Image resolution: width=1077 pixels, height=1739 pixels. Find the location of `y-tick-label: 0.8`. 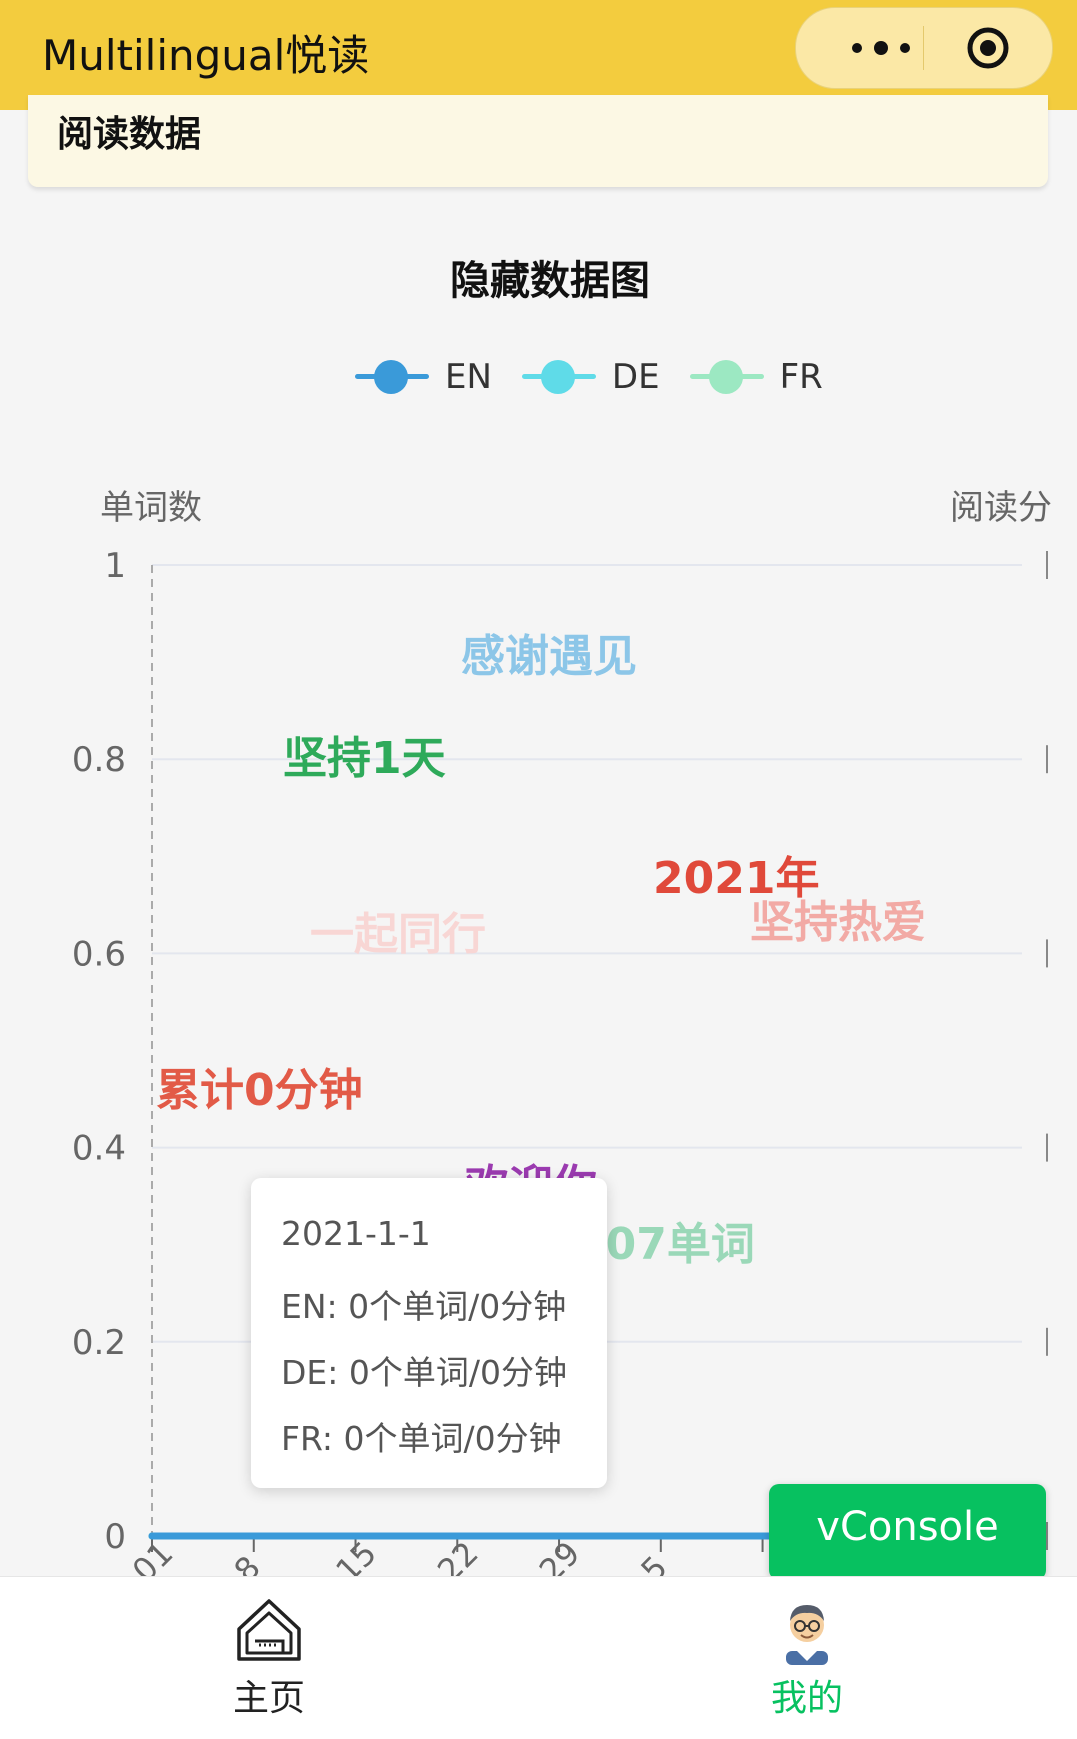

y-tick-label: 0.8 is located at coordinates (99, 760).